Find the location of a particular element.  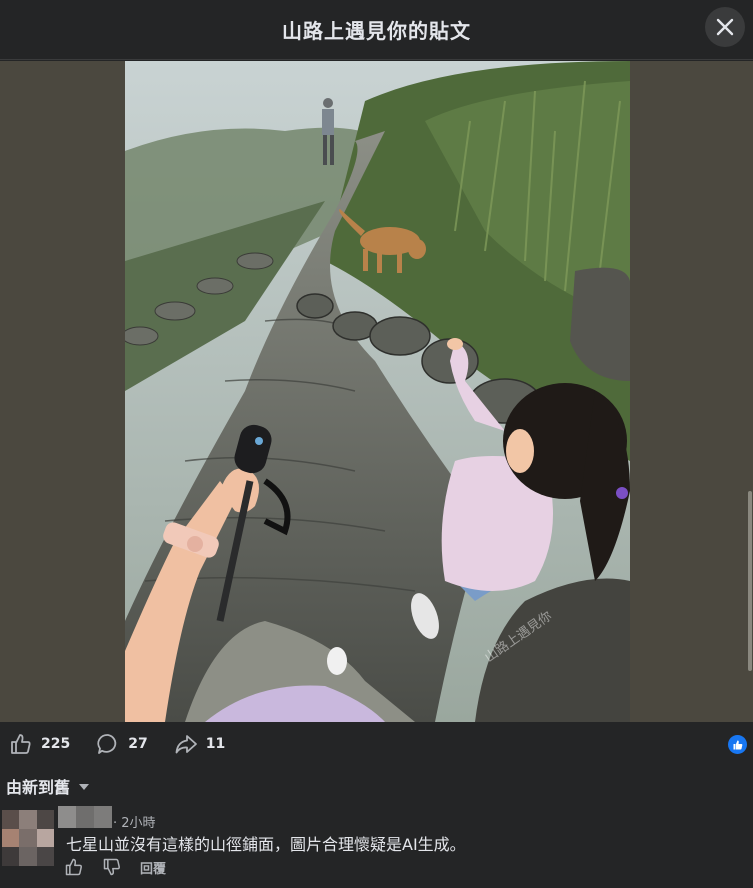

comment-like-button is located at coordinates (74, 867).